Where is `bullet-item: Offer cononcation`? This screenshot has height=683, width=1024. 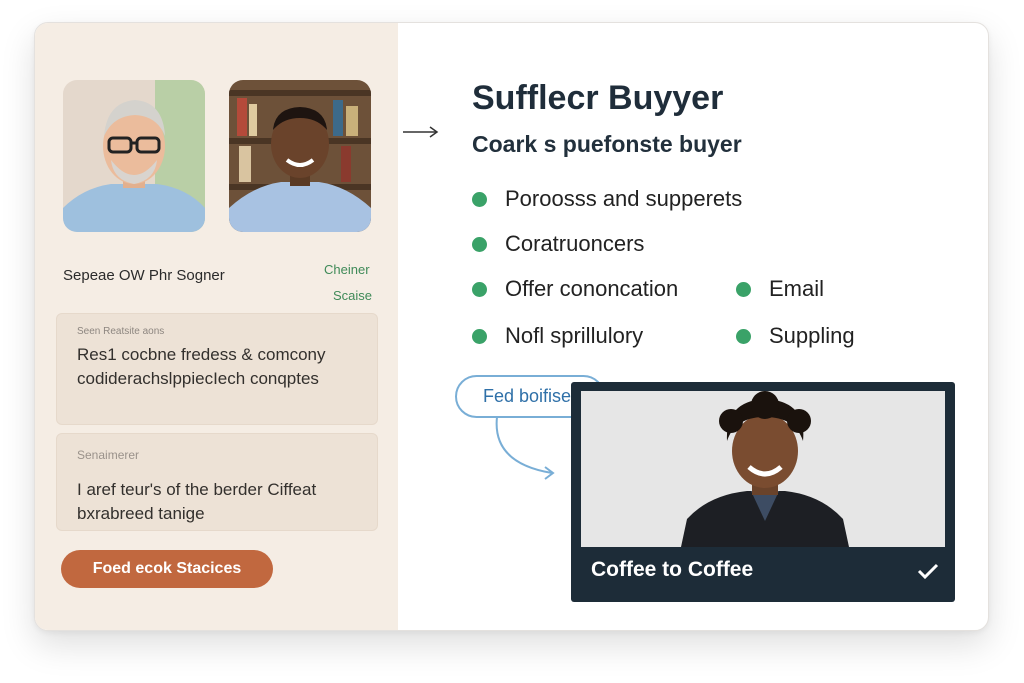 bullet-item: Offer cononcation is located at coordinates (575, 289).